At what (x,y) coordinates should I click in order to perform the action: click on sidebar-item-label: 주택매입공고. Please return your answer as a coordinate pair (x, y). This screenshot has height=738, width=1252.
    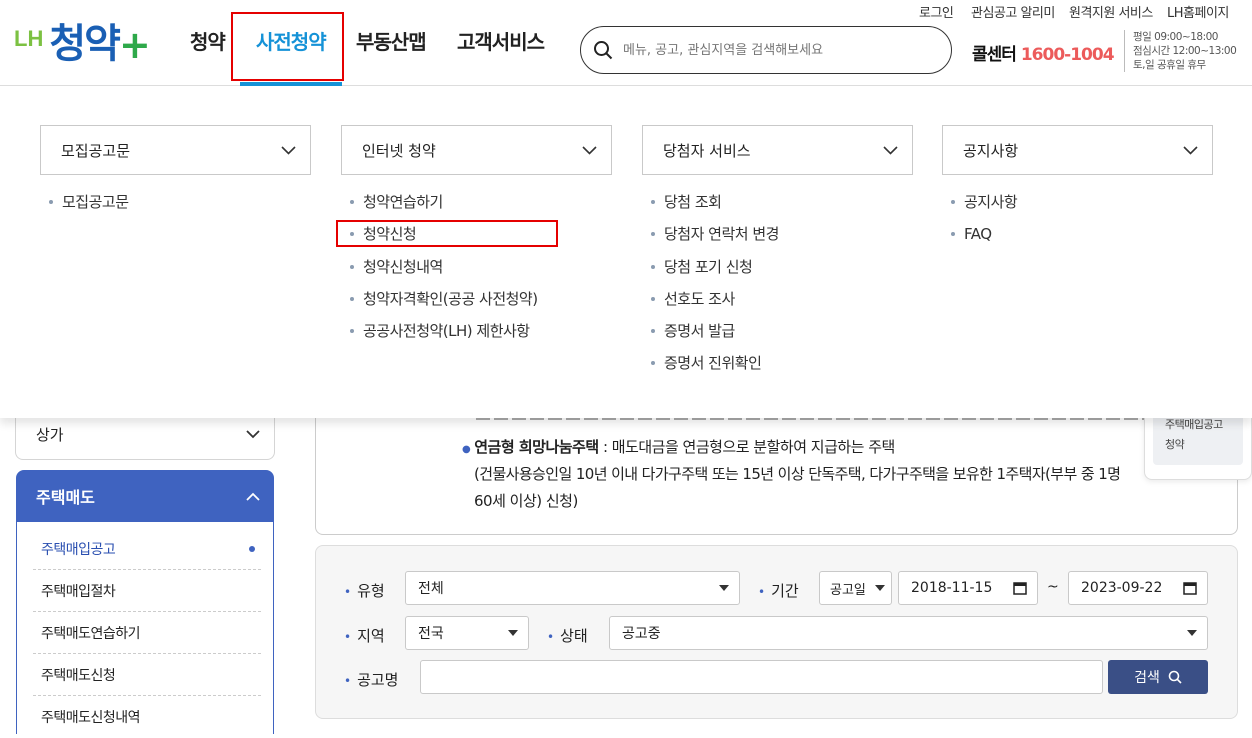
    Looking at the image, I should click on (78, 549).